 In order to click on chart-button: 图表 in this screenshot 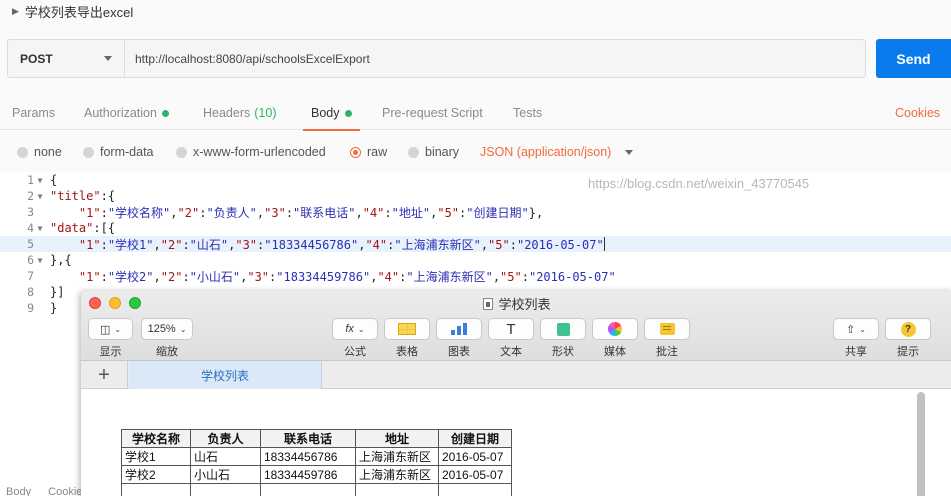, I will do `click(459, 338)`.